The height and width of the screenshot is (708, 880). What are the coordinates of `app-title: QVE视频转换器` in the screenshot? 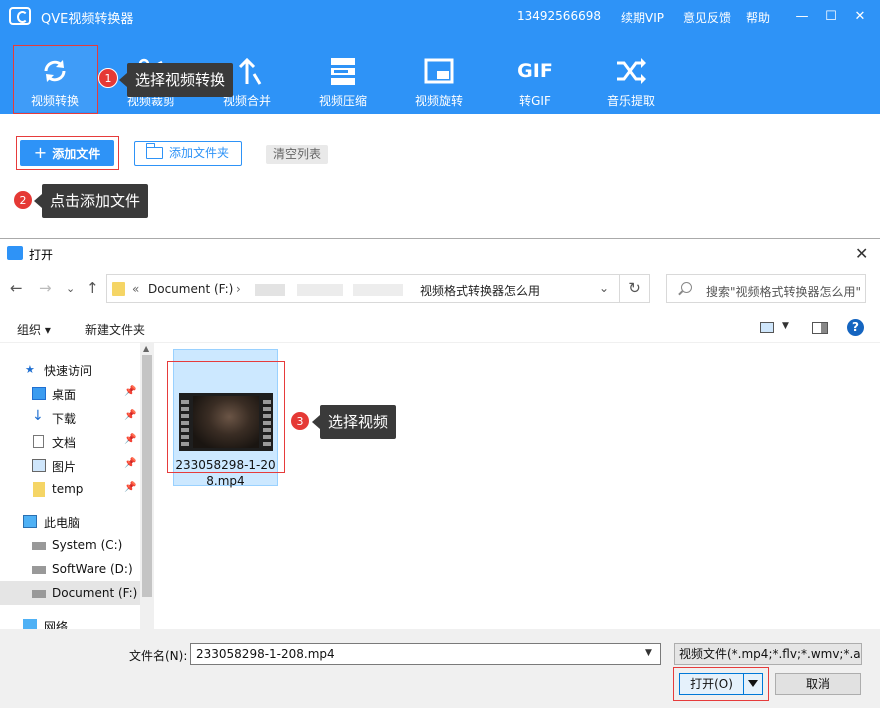 It's located at (87, 19).